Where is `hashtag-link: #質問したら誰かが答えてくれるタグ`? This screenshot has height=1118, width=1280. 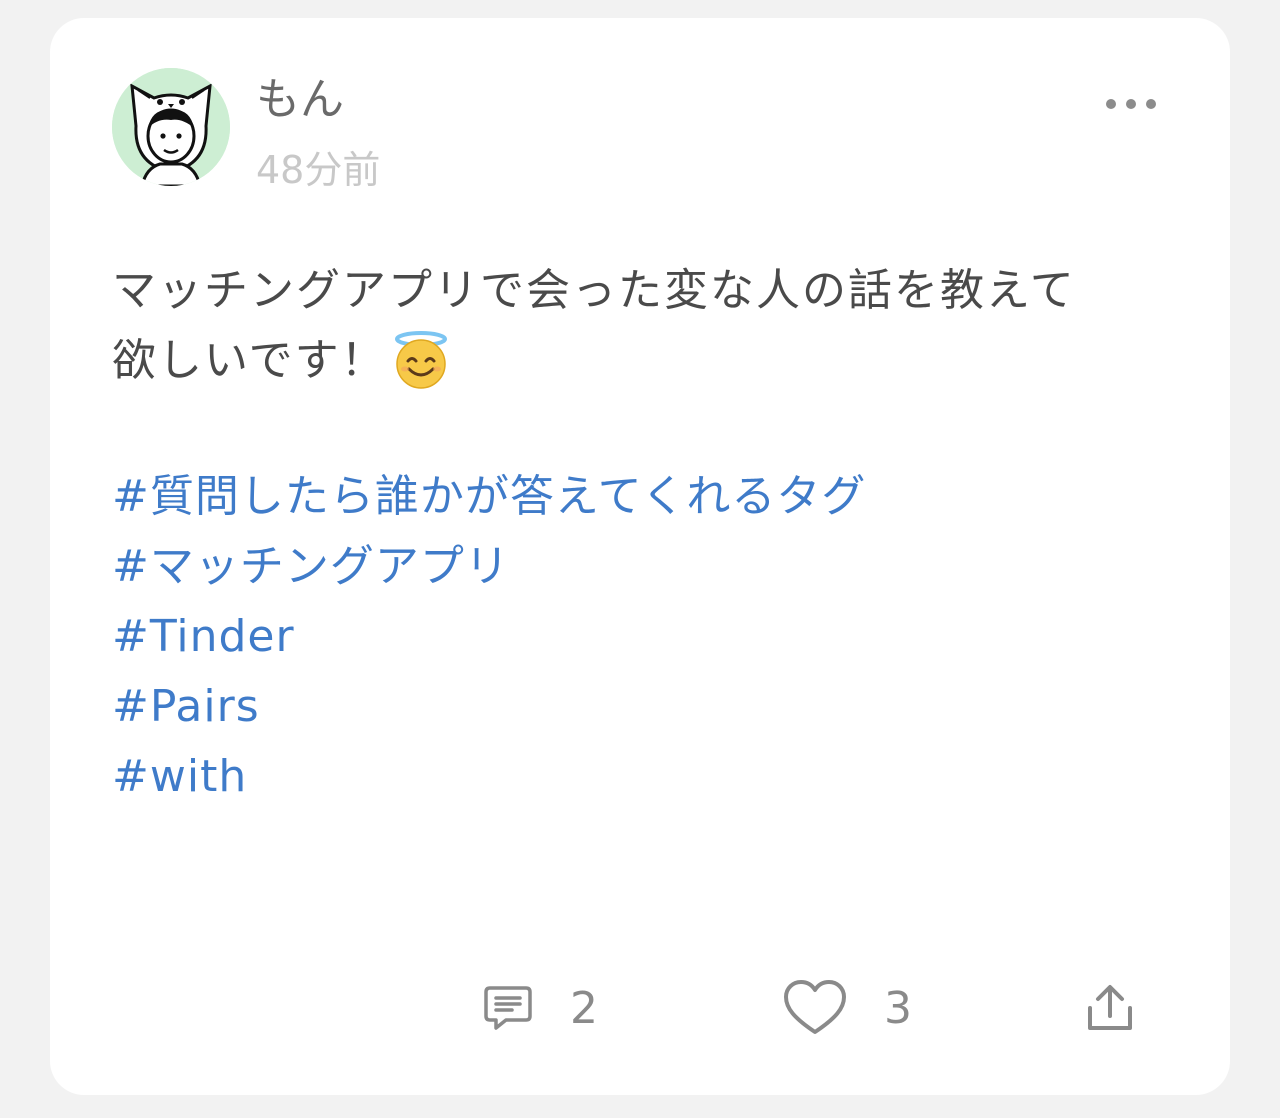
hashtag-link: #質問したら誰かが答えてくれるタグ is located at coordinates (642, 497).